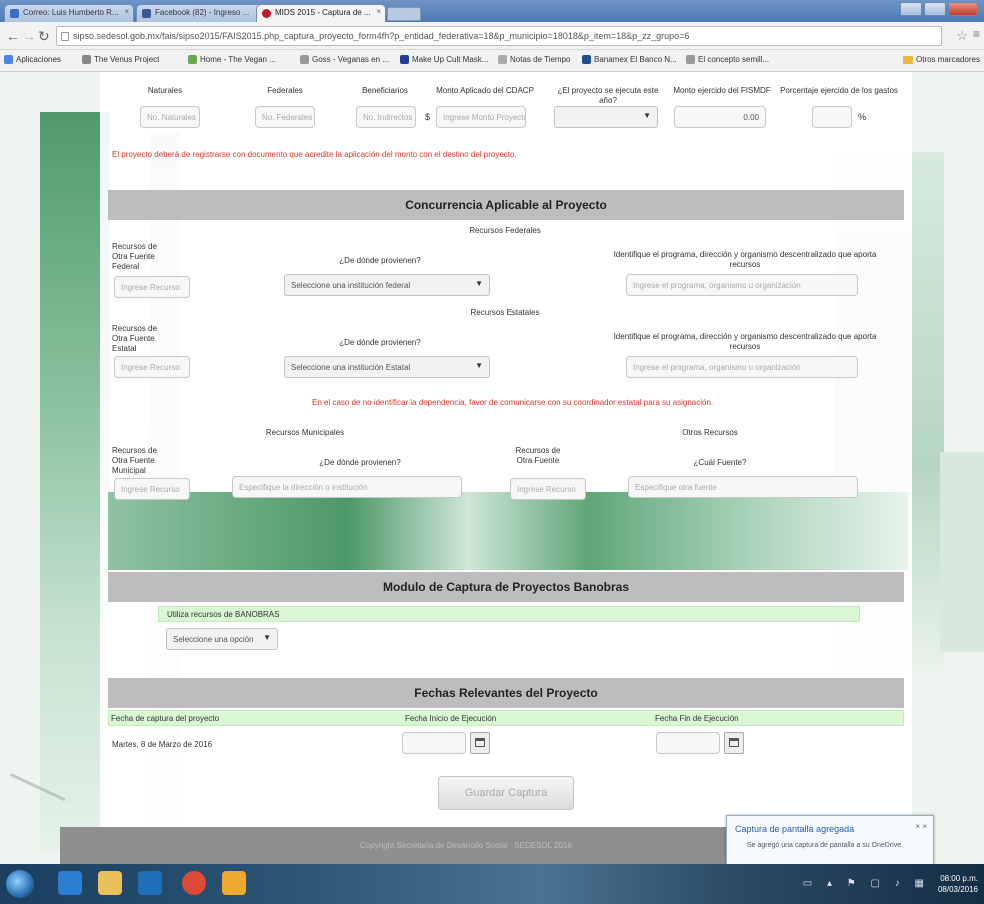  I want to click on start-date-input, so click(434, 743).